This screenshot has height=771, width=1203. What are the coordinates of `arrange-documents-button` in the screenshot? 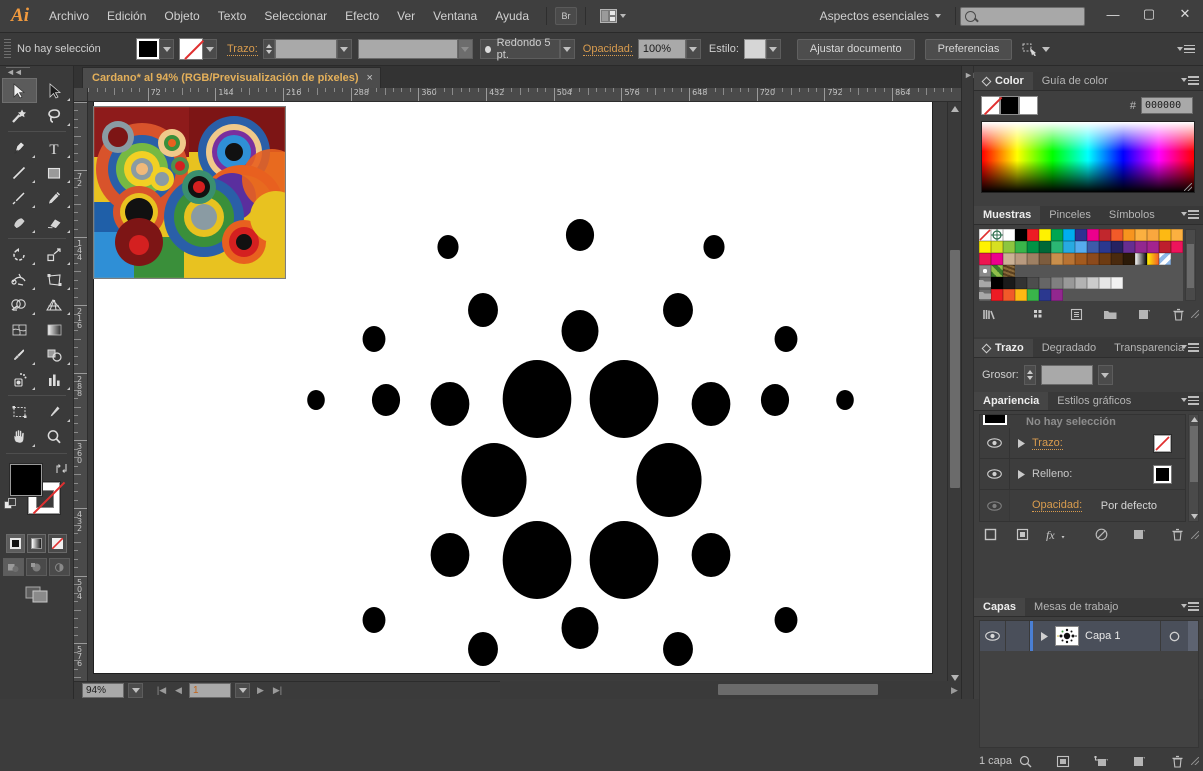 It's located at (613, 16).